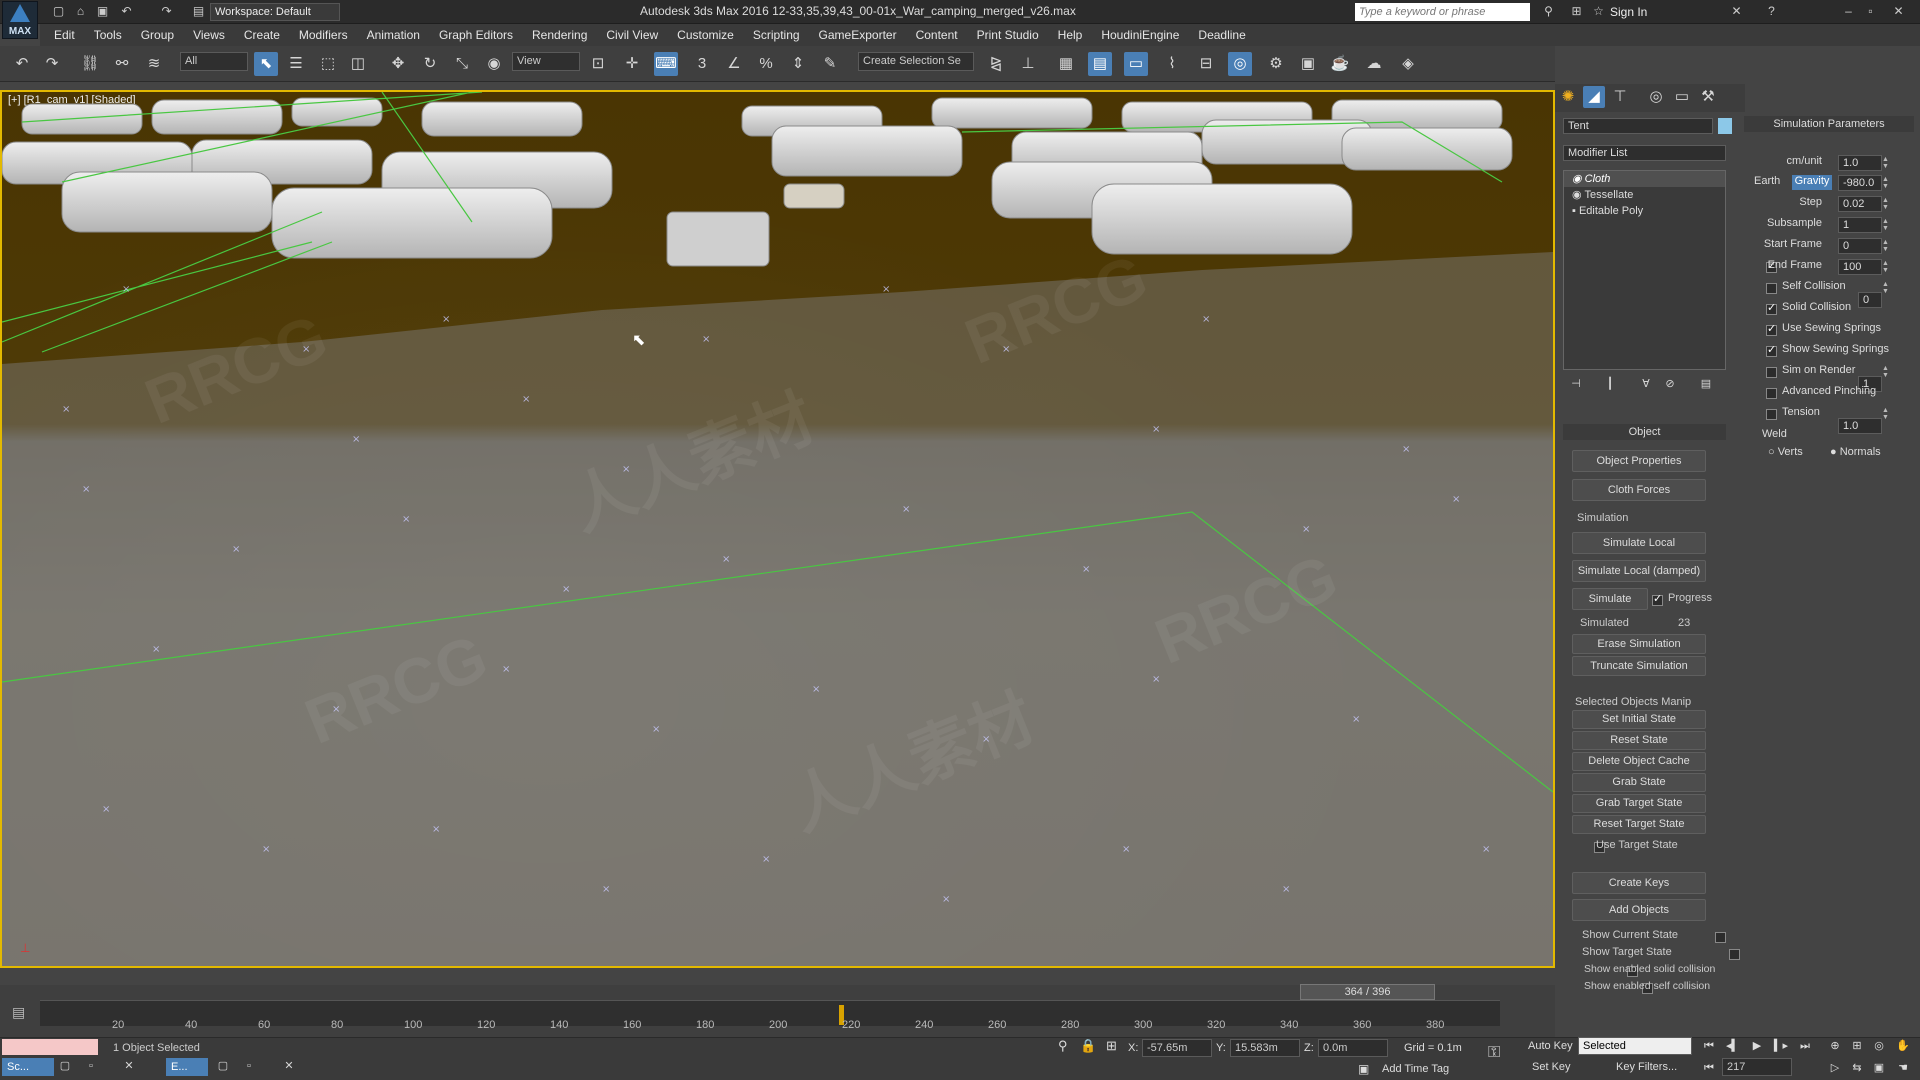  I want to click on favorites-star-icon: ☆, so click(1598, 11).